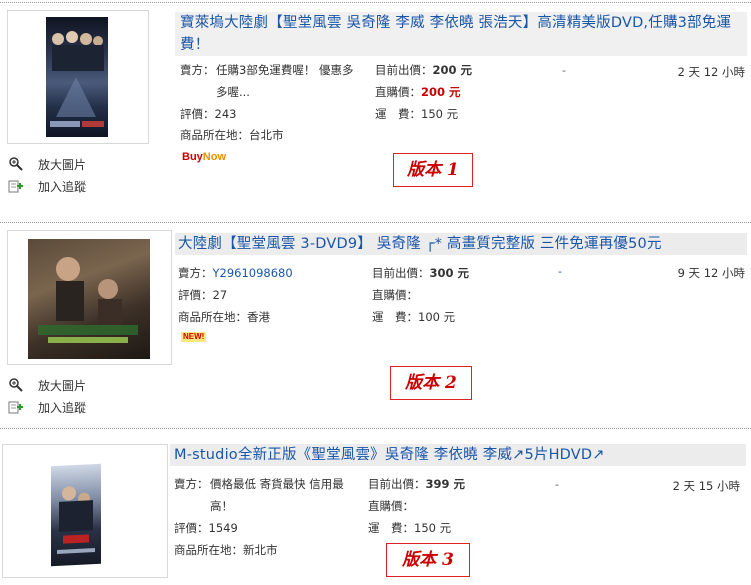  I want to click on enlarge-image-link-2: 放大圖片, so click(47, 385).